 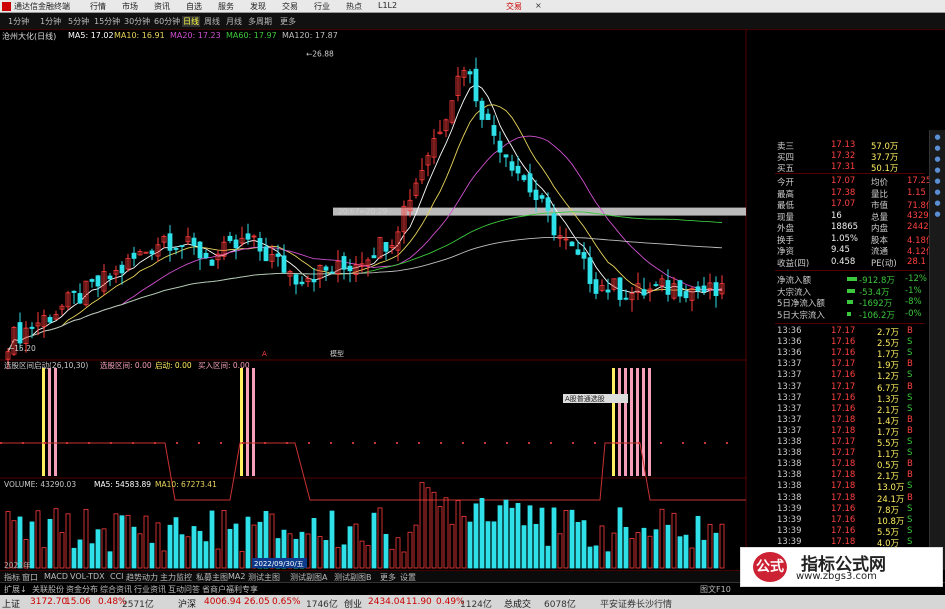 I want to click on period-15min: 15分钟, so click(x=107, y=21).